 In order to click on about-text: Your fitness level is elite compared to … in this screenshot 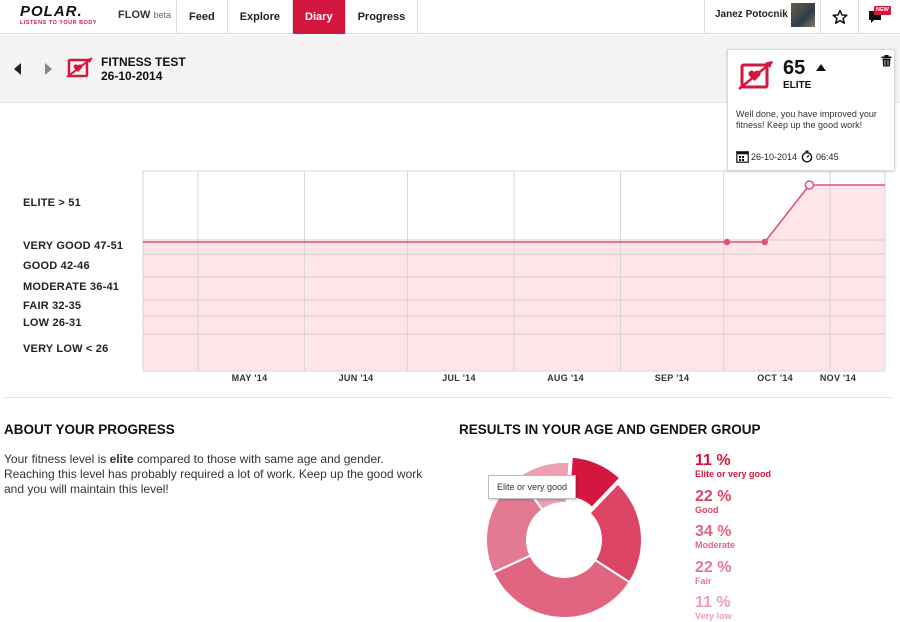, I will do `click(219, 474)`.